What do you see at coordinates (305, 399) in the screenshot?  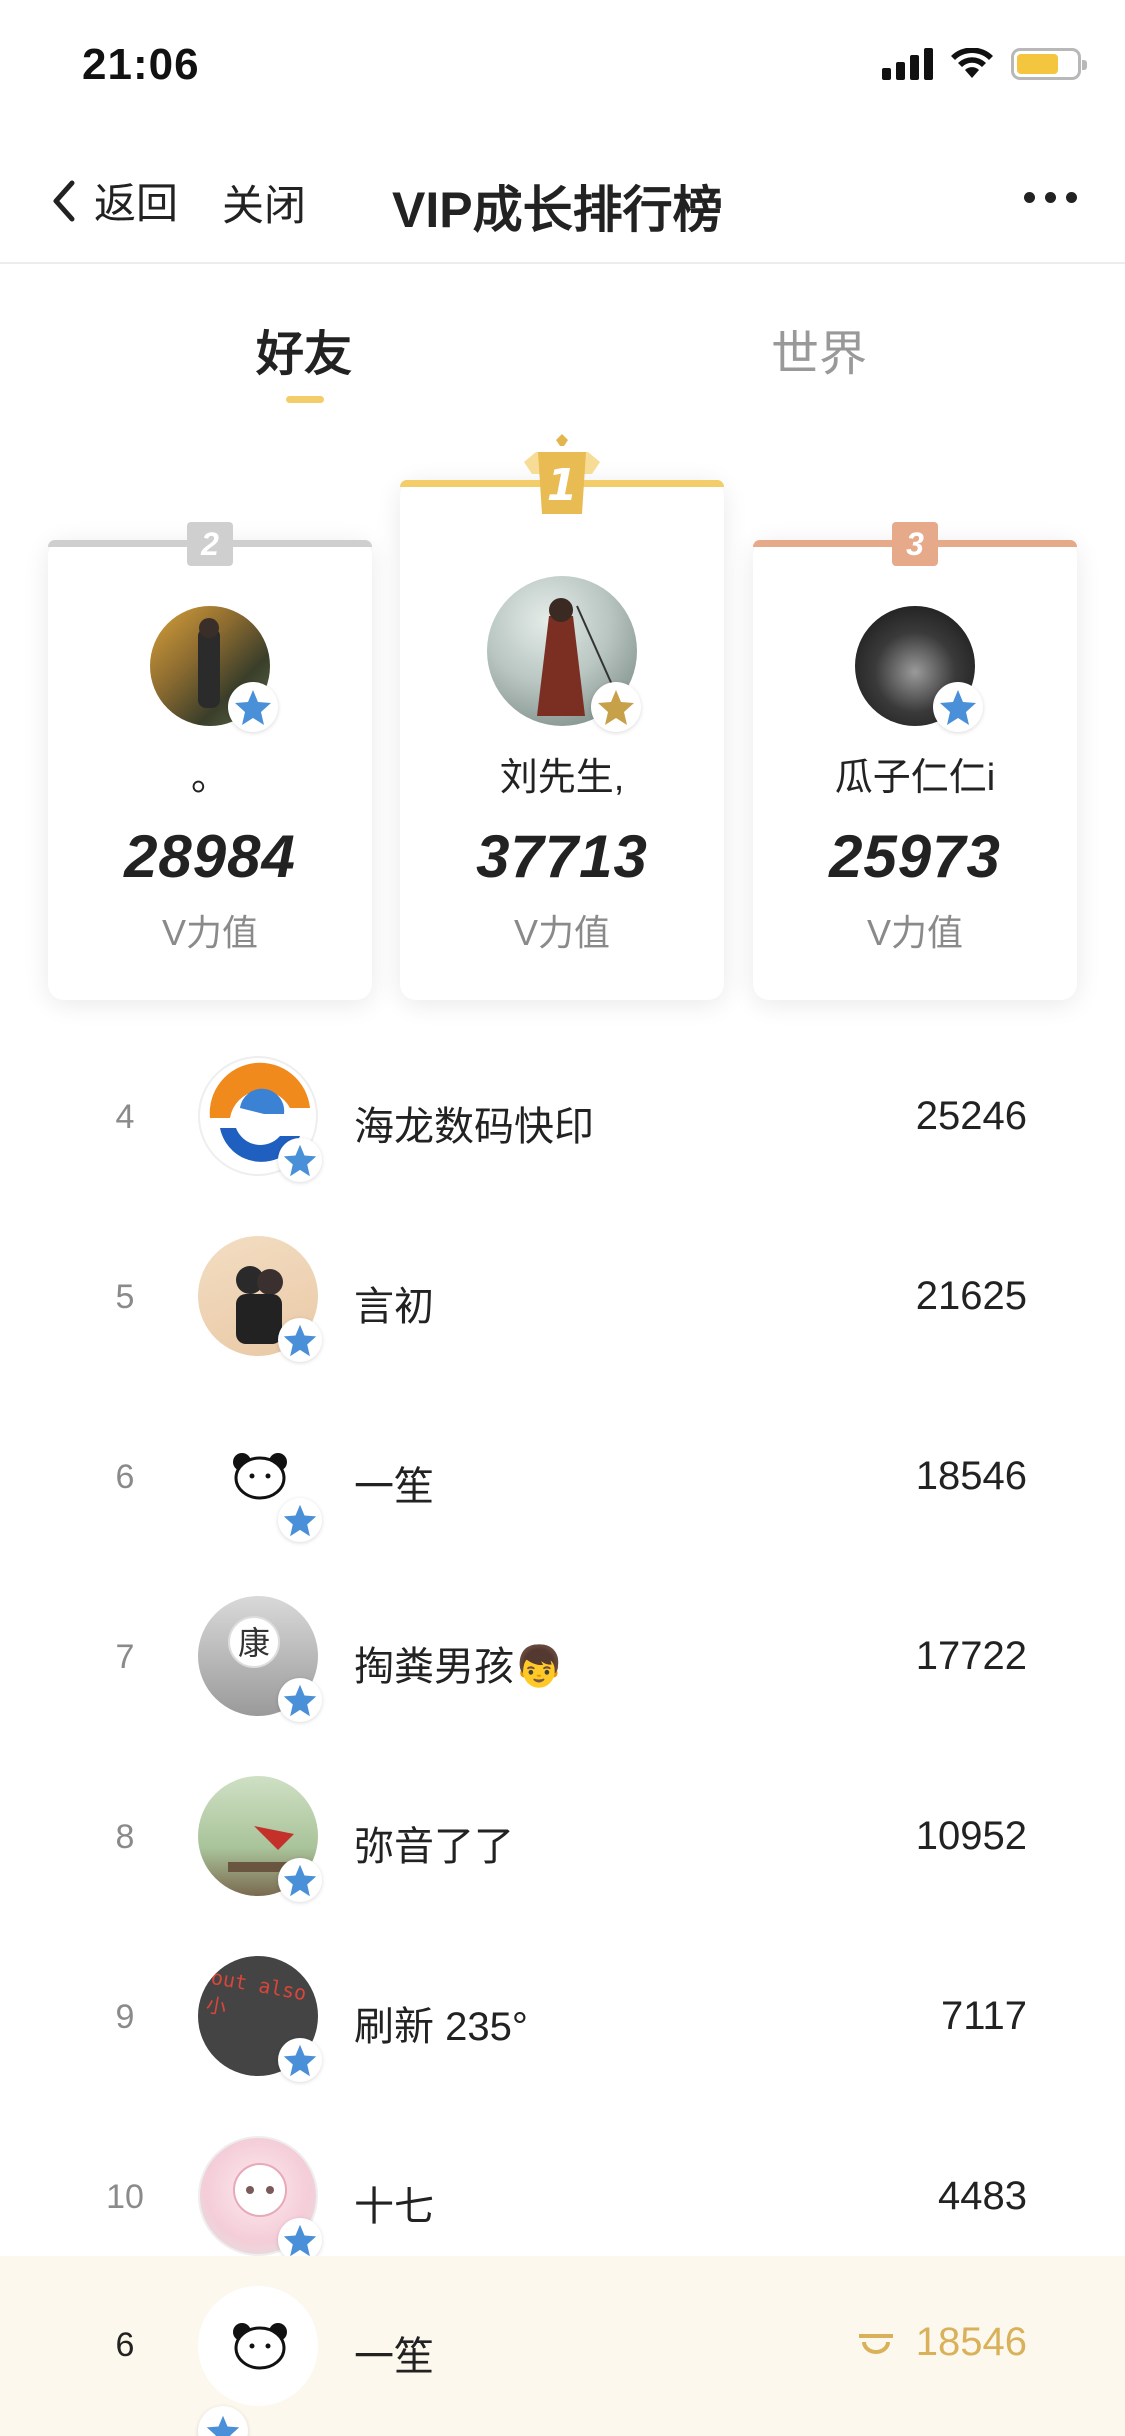 I see `tab-indicator` at bounding box center [305, 399].